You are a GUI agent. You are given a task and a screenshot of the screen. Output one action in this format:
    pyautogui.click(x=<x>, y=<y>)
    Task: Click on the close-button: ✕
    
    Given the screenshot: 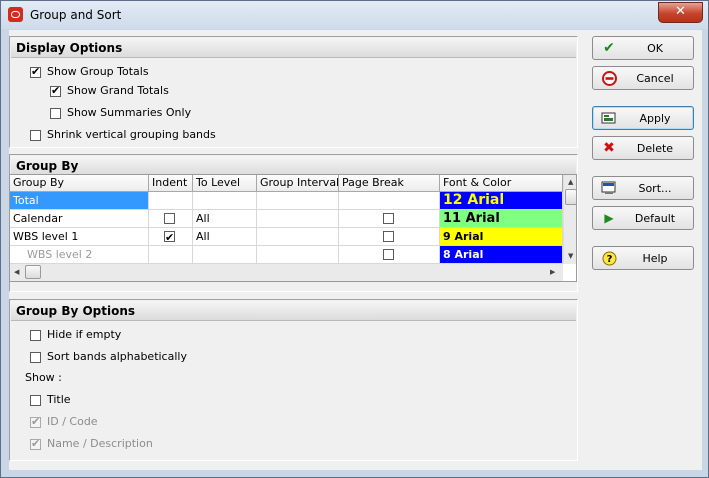 What is the action you would take?
    pyautogui.click(x=680, y=12)
    